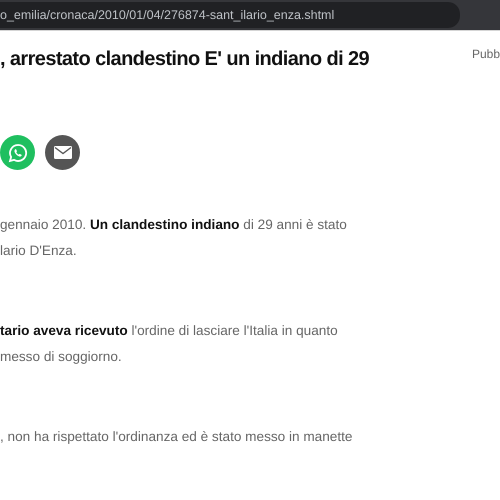 This screenshot has width=500, height=500. What do you see at coordinates (230, 15) in the screenshot?
I see `address-bar: o_emilia/cronaca/2010/01/04/276874-sant_ilario_enza.shtml` at bounding box center [230, 15].